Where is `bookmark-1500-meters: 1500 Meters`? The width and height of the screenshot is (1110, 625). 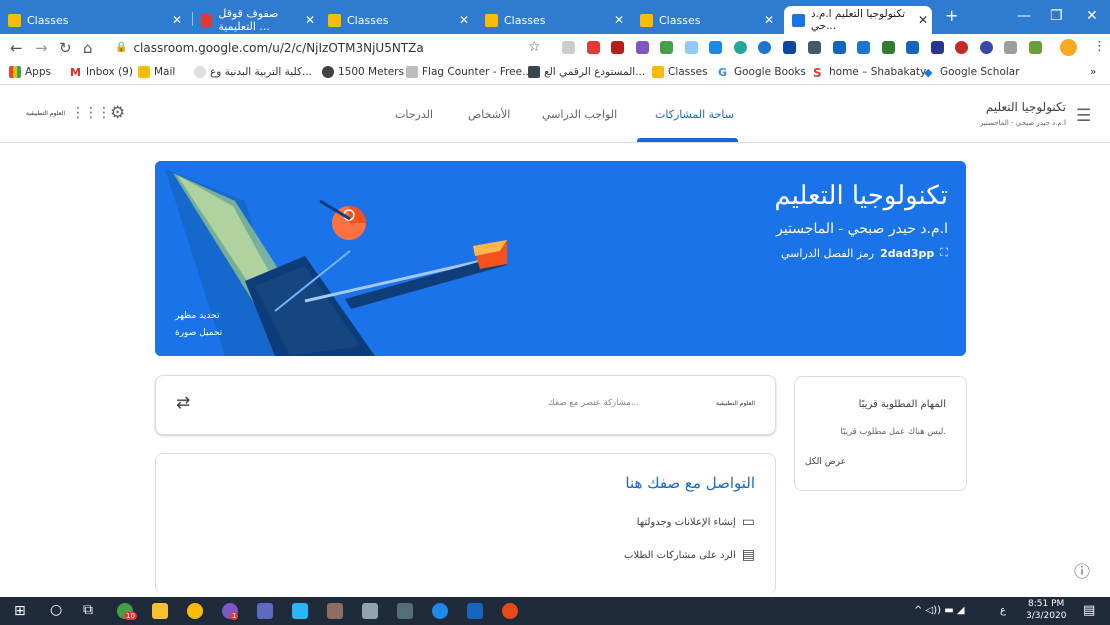 bookmark-1500-meters: 1500 Meters is located at coordinates (363, 72).